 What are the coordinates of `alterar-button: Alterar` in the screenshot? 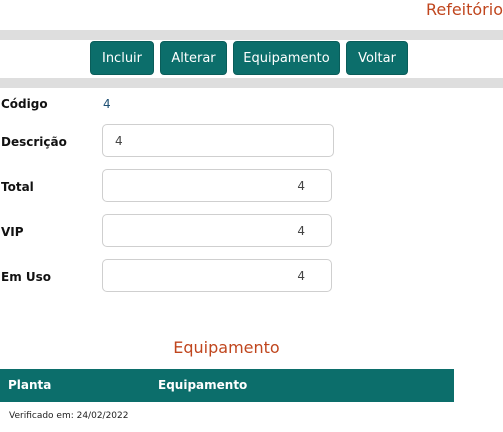 It's located at (193, 58).